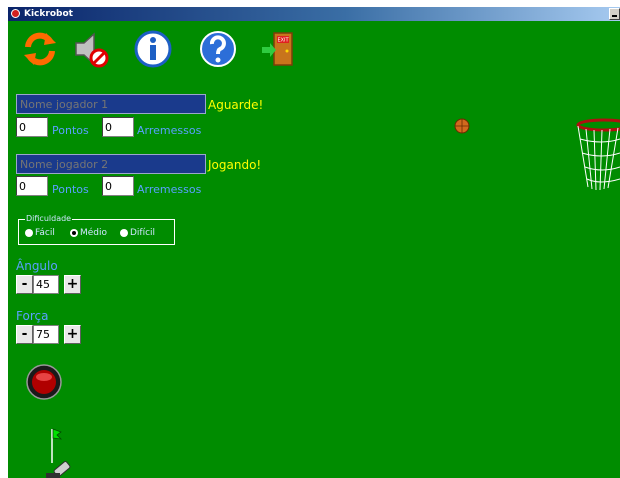 This screenshot has width=620, height=478. What do you see at coordinates (218, 49) in the screenshot?
I see `help-icon` at bounding box center [218, 49].